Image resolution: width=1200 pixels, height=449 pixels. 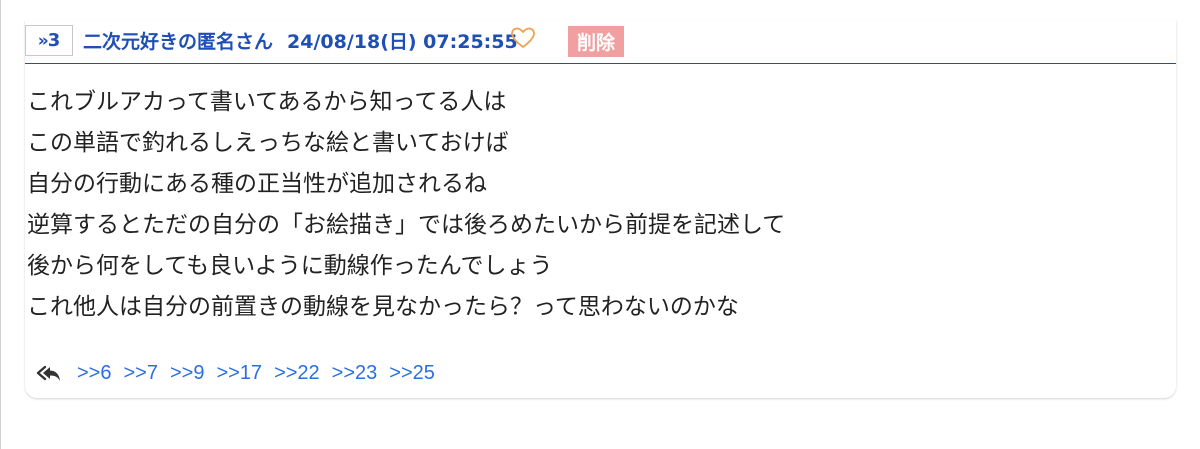 I want to click on reply-link: >>23, so click(x=355, y=373).